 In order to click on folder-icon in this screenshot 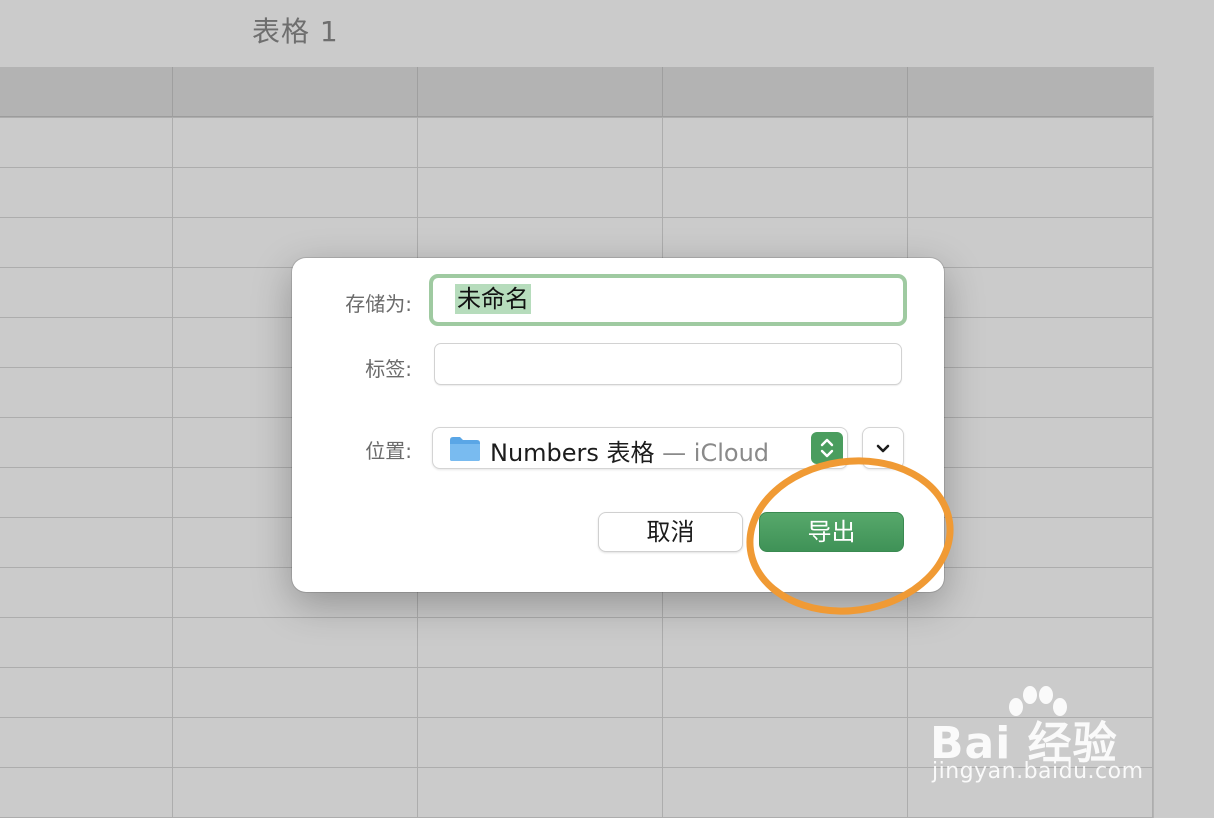, I will do `click(465, 451)`.